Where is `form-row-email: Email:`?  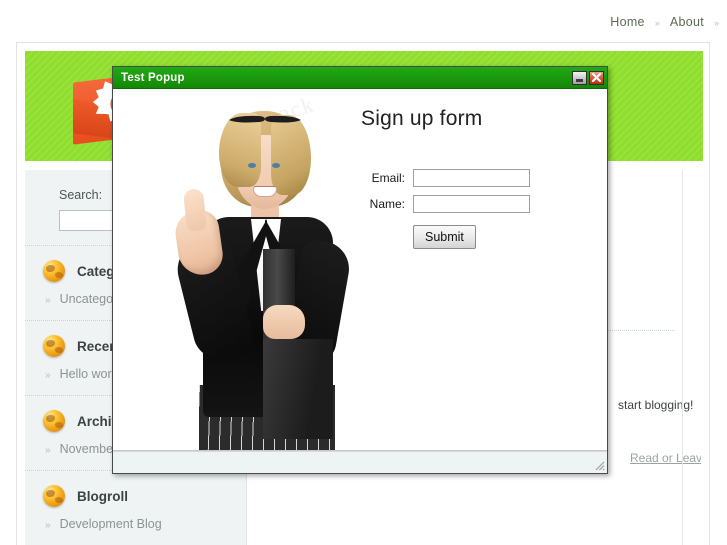
form-row-email: Email: is located at coordinates (476, 178).